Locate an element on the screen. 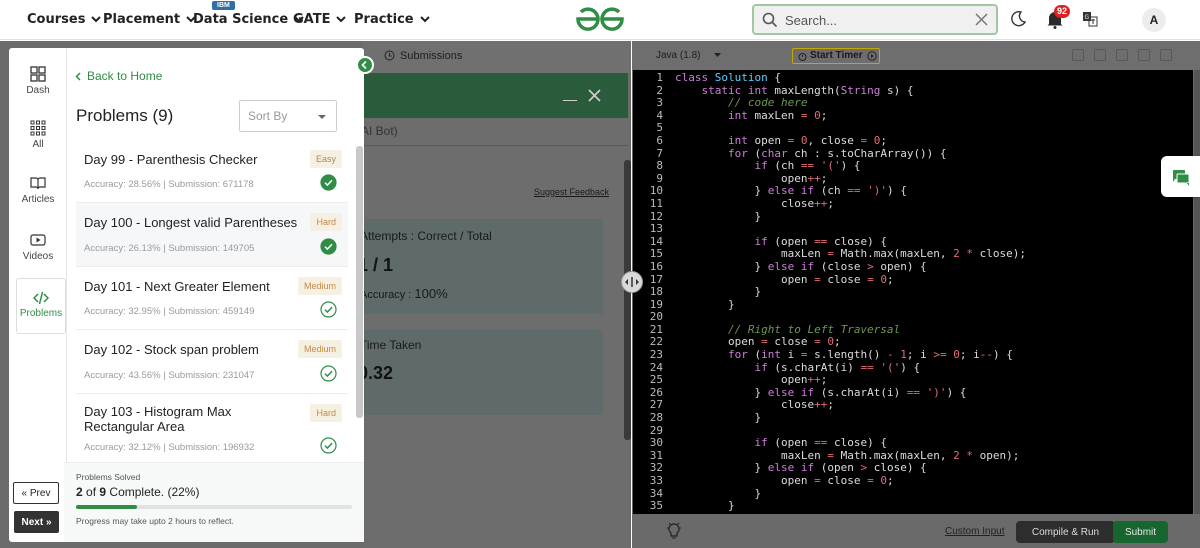  start-timer-button: Start Timer is located at coordinates (836, 56).